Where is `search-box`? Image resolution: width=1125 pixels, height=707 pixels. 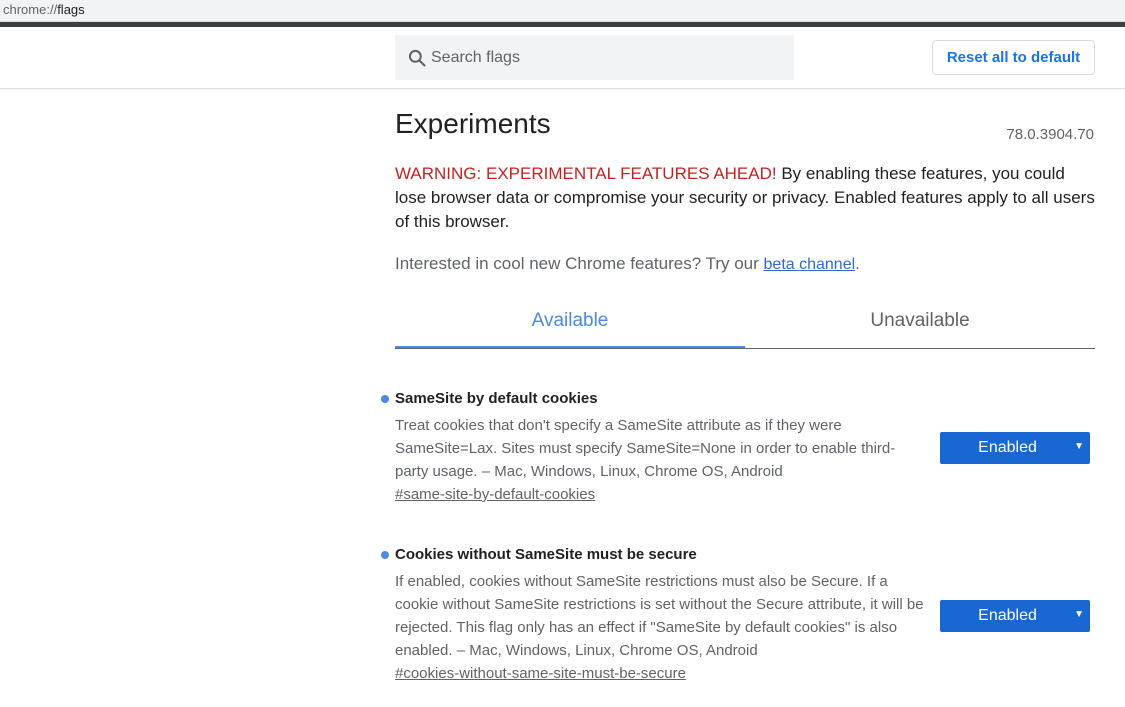 search-box is located at coordinates (594, 57).